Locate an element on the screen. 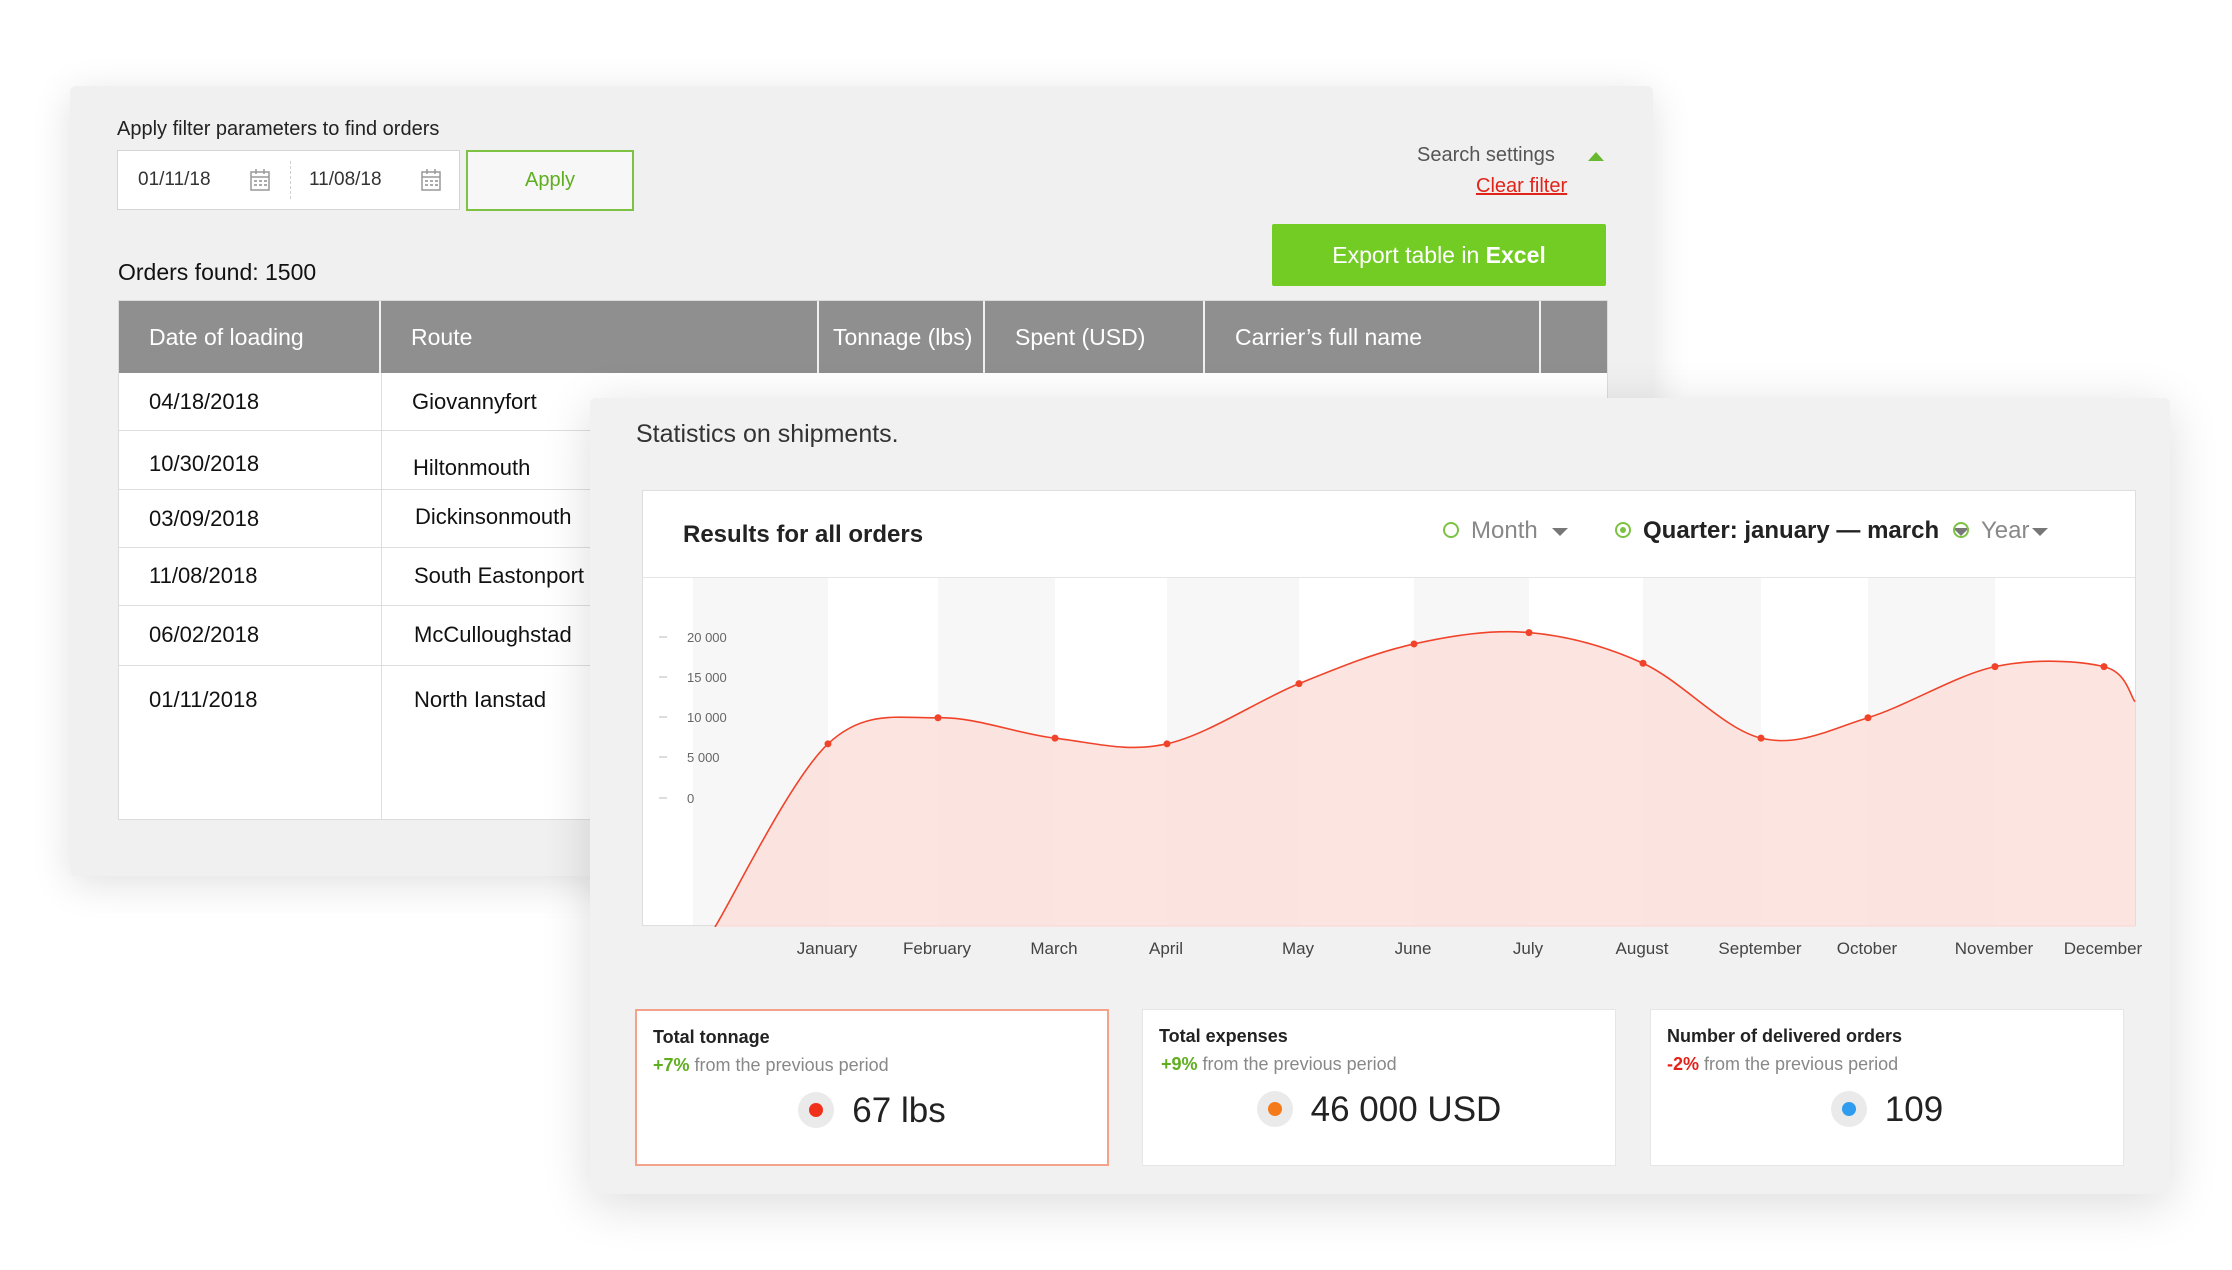 The image size is (2232, 1270). period-option-month: Month is located at coordinates (1505, 531).